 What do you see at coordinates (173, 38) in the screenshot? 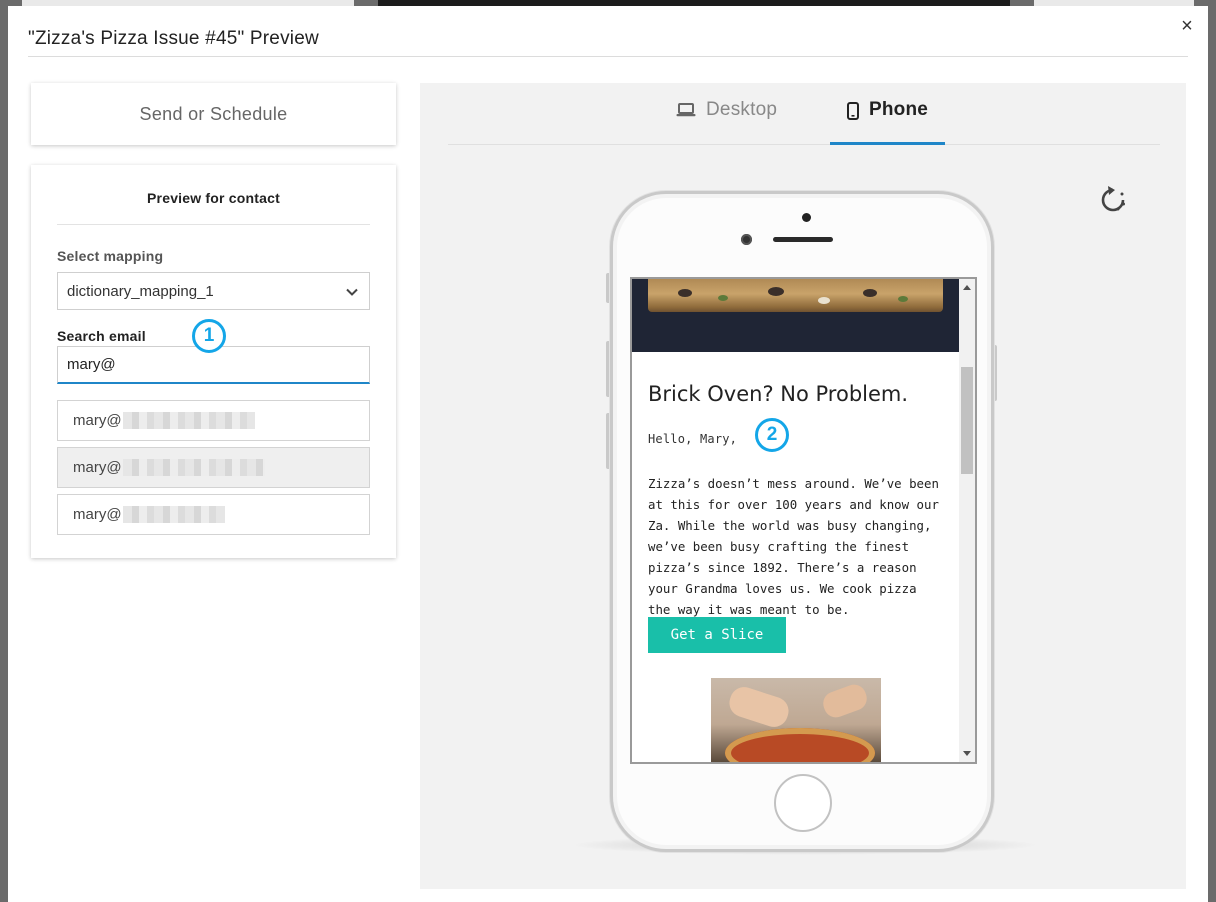
I see `modal-title: "Zizza's Pizza Issue #45" Preview` at bounding box center [173, 38].